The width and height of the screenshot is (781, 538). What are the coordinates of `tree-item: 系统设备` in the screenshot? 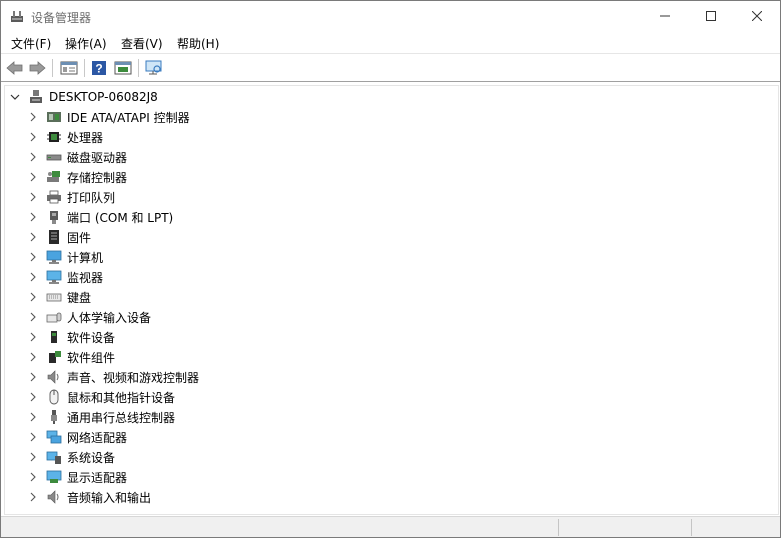 It's located at (71, 457).